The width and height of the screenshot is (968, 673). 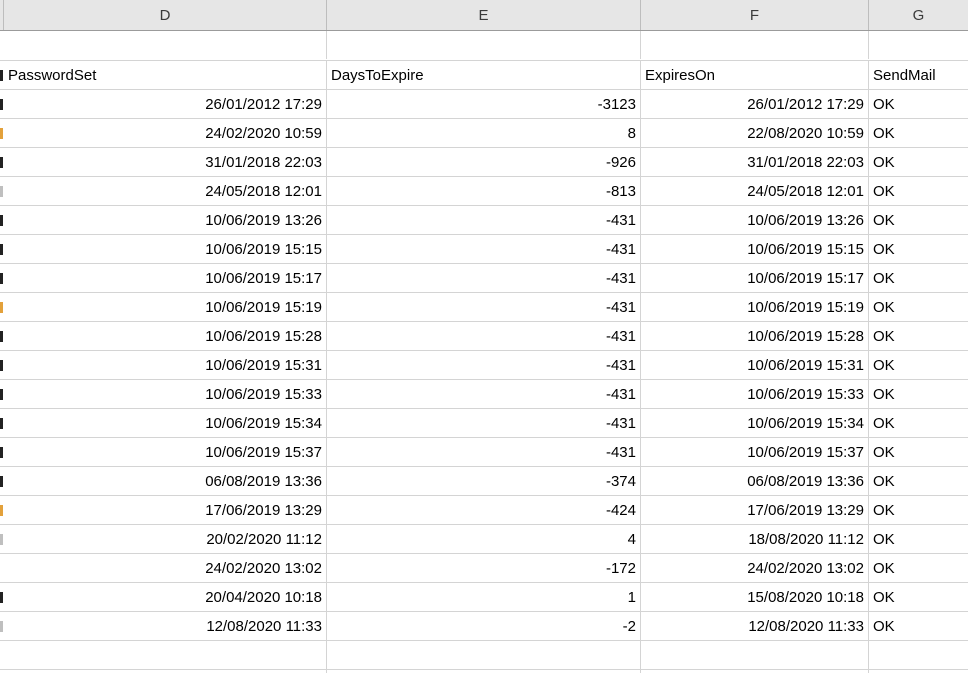 What do you see at coordinates (755, 133) in the screenshot?
I see `expires-on-cell: 22/08/2020 10:59` at bounding box center [755, 133].